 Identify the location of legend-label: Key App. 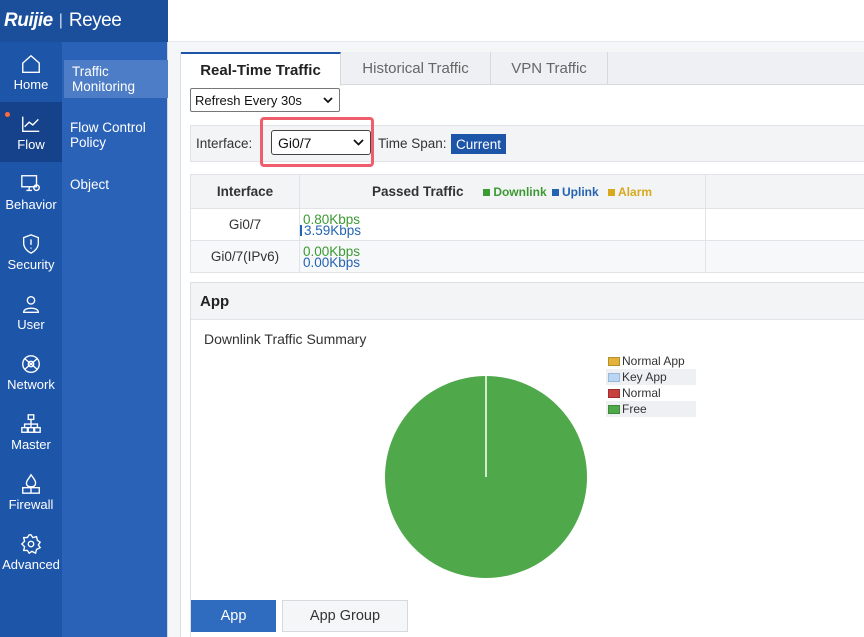
(644, 377).